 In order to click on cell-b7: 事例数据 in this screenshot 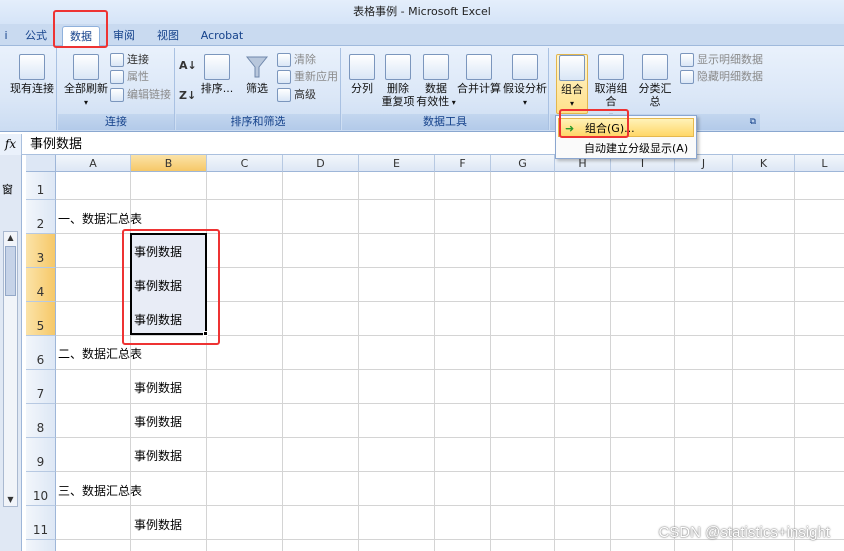, I will do `click(158, 387)`.